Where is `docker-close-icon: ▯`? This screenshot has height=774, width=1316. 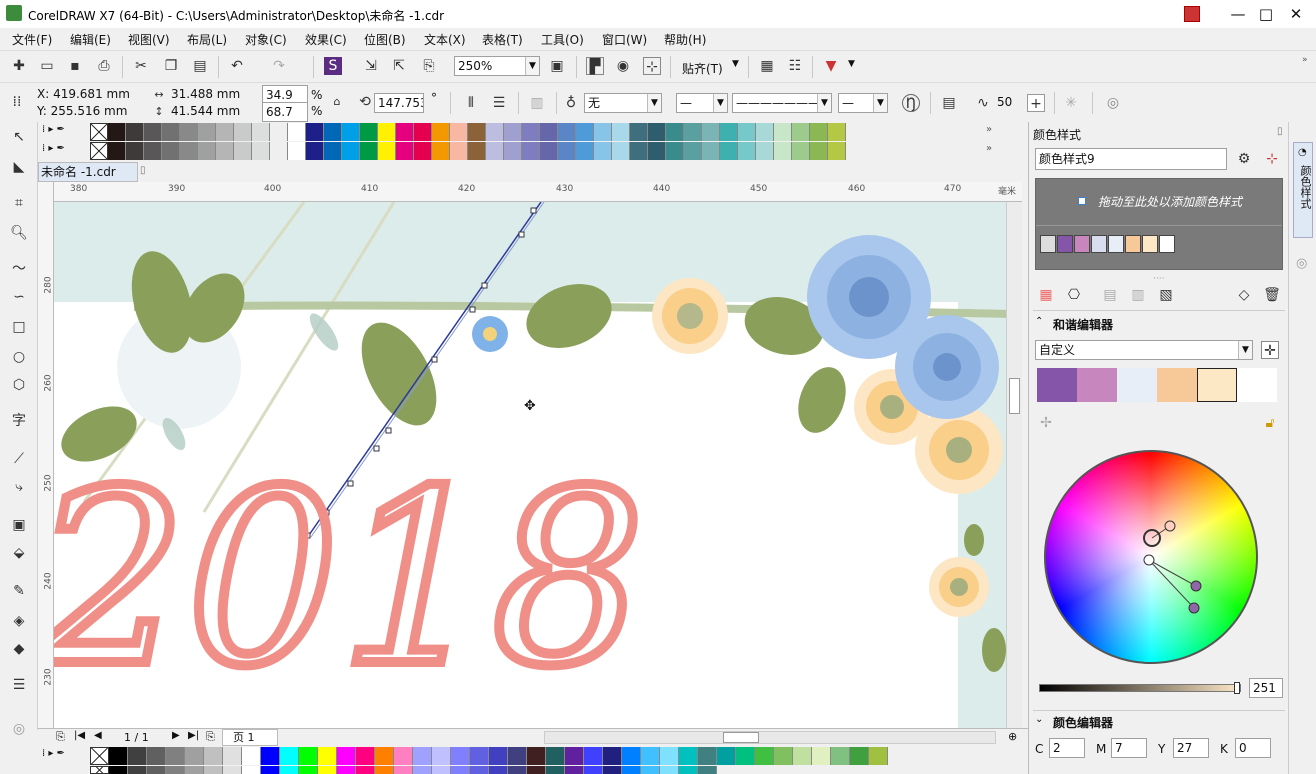 docker-close-icon: ▯ is located at coordinates (1280, 131).